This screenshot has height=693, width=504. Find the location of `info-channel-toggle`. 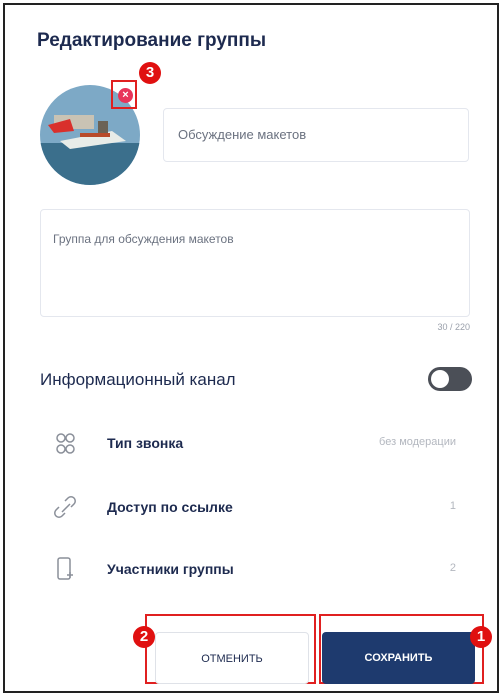

info-channel-toggle is located at coordinates (450, 379).